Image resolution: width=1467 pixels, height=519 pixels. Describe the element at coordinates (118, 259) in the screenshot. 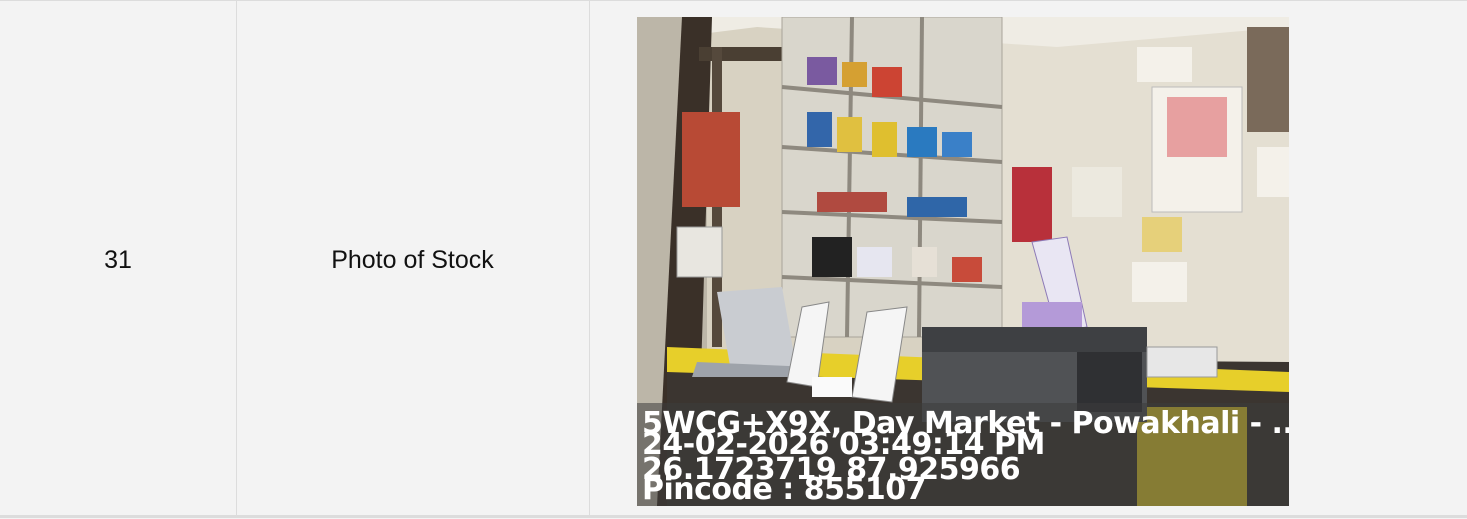

I see `row-number: 31` at that location.